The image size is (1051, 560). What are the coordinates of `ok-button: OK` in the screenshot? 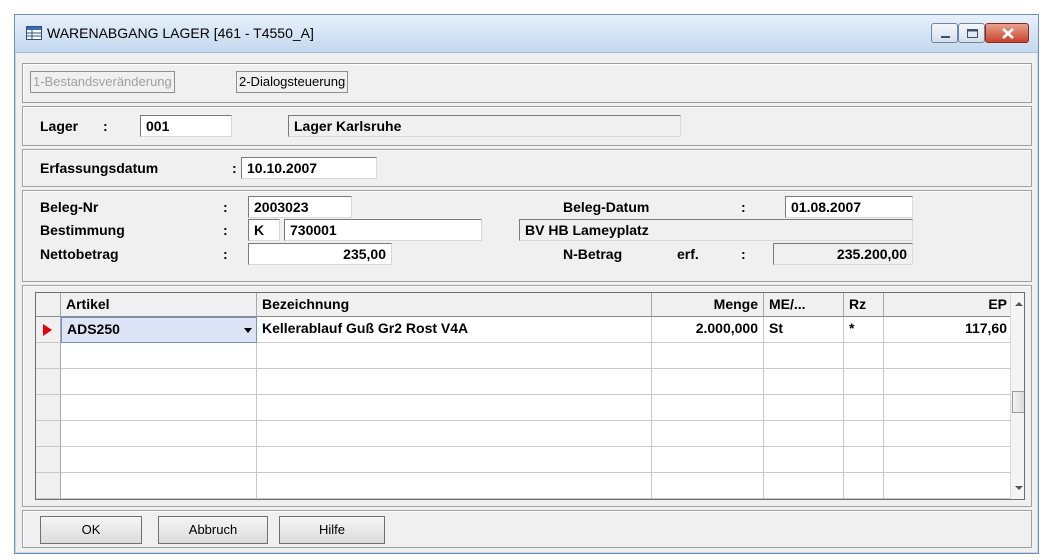 It's located at (91, 530).